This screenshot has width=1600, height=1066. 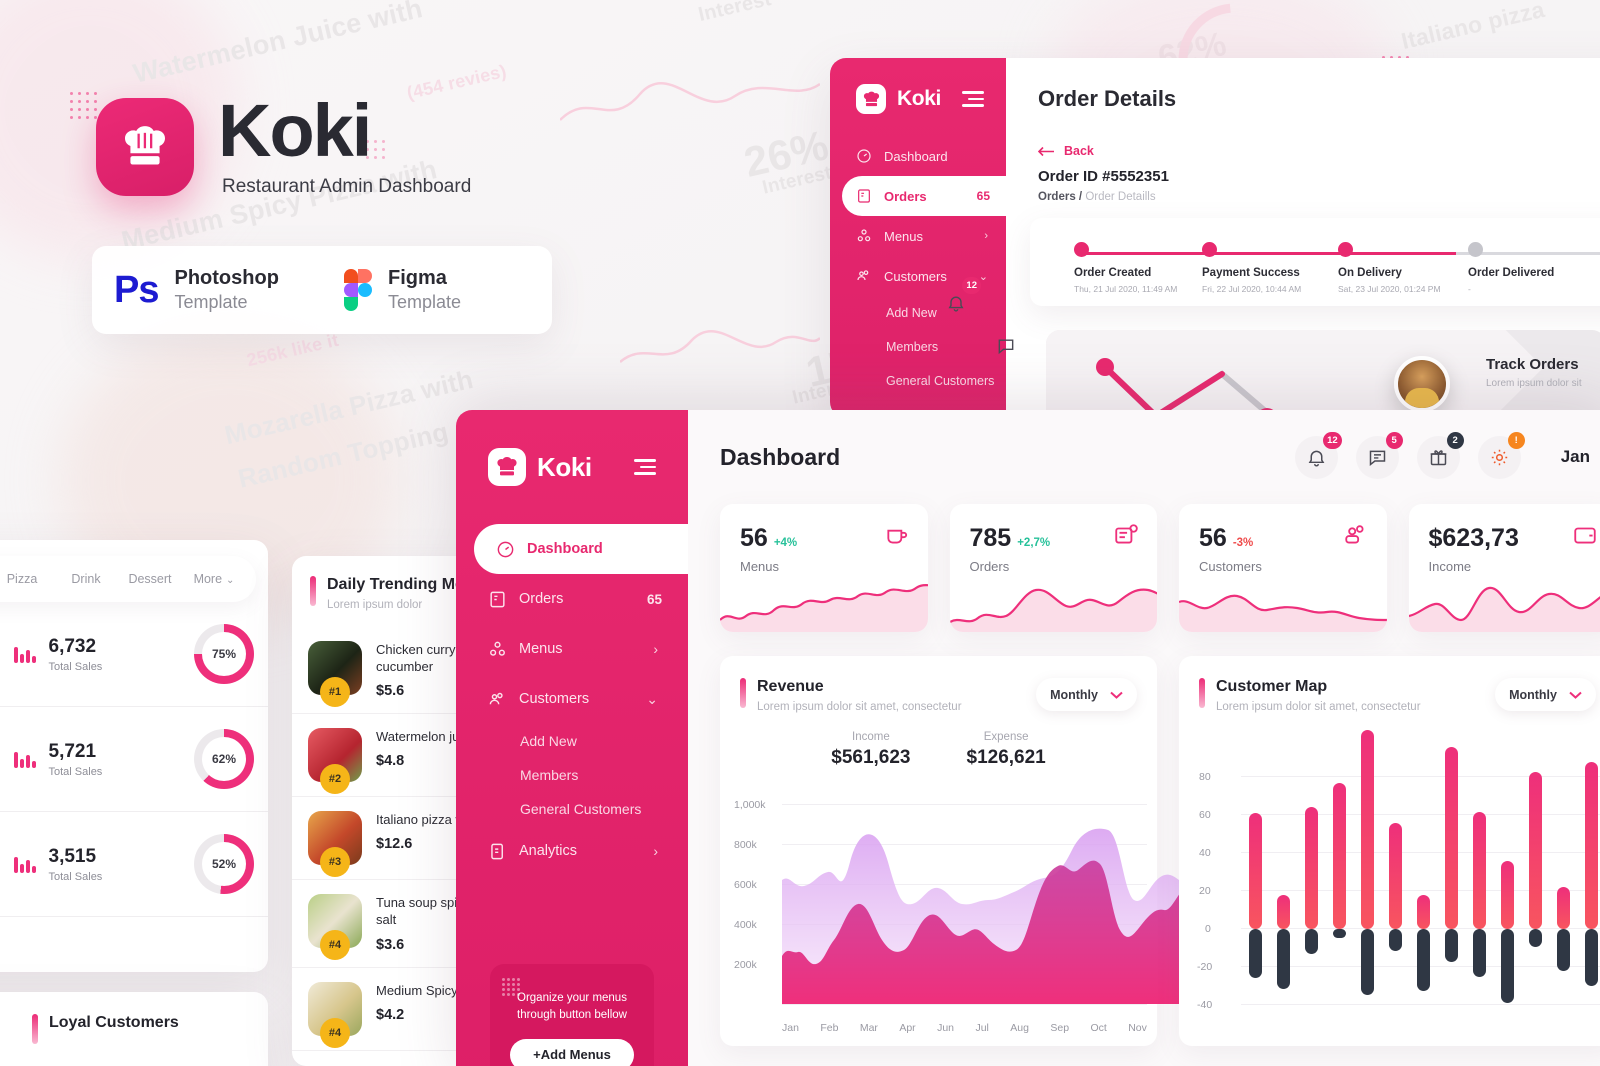 I want to click on rank-badge: #2, so click(x=335, y=779).